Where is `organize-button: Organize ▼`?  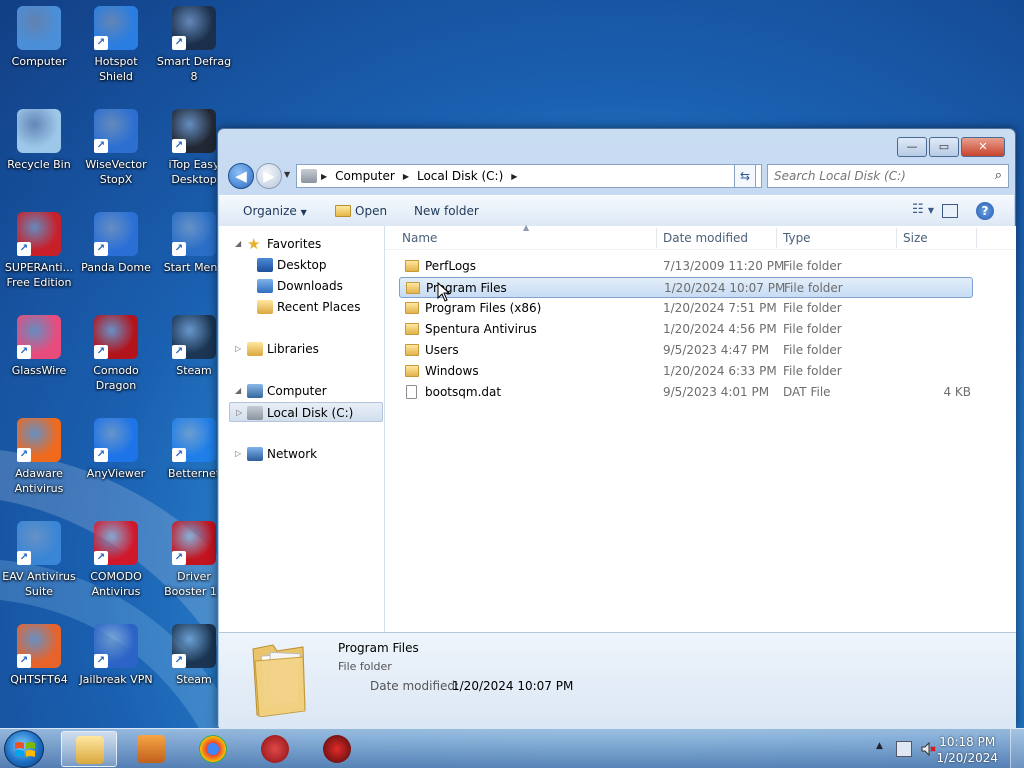 organize-button: Organize ▼ is located at coordinates (275, 211).